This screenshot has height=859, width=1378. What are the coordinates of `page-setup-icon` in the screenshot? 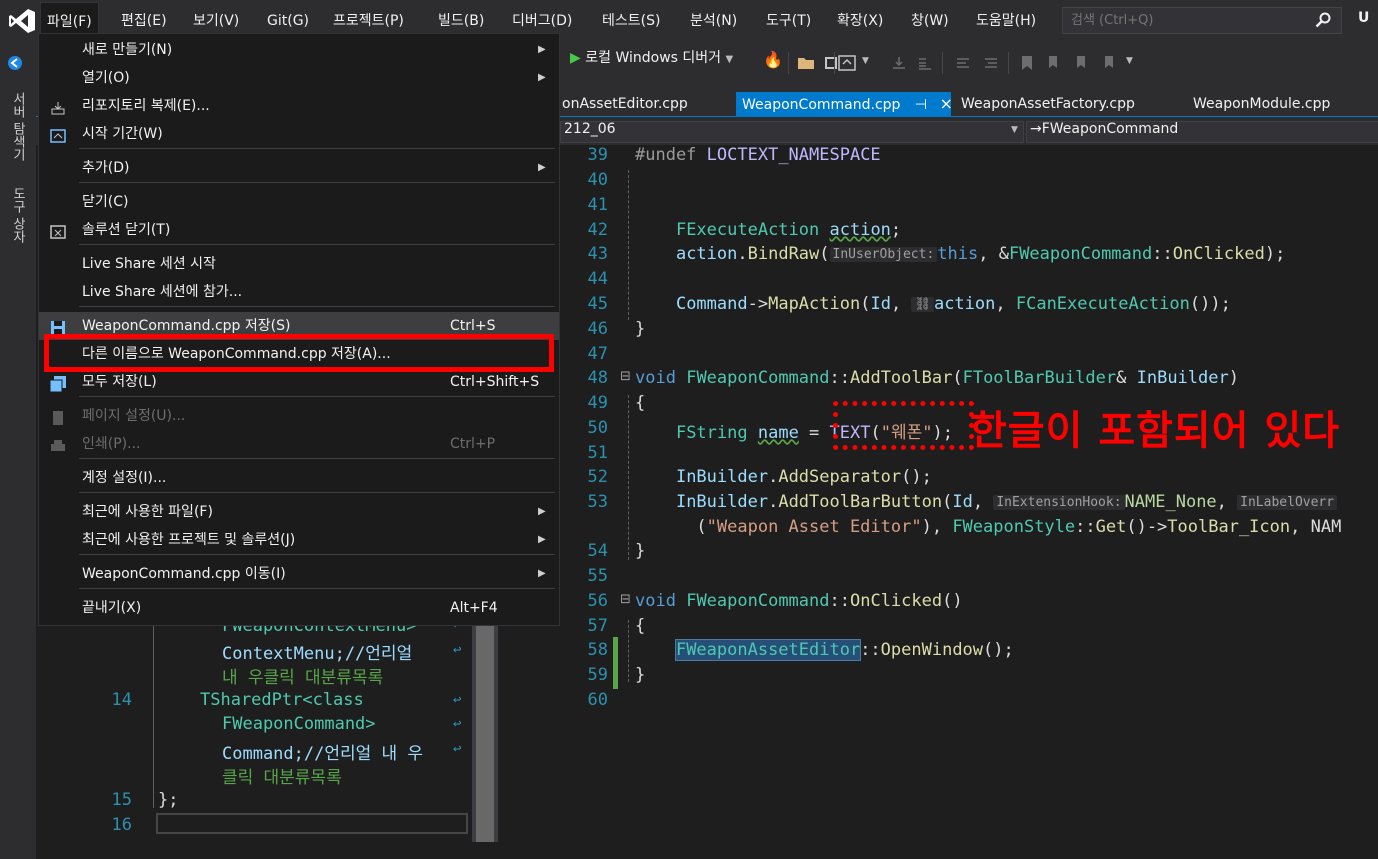 It's located at (58, 416).